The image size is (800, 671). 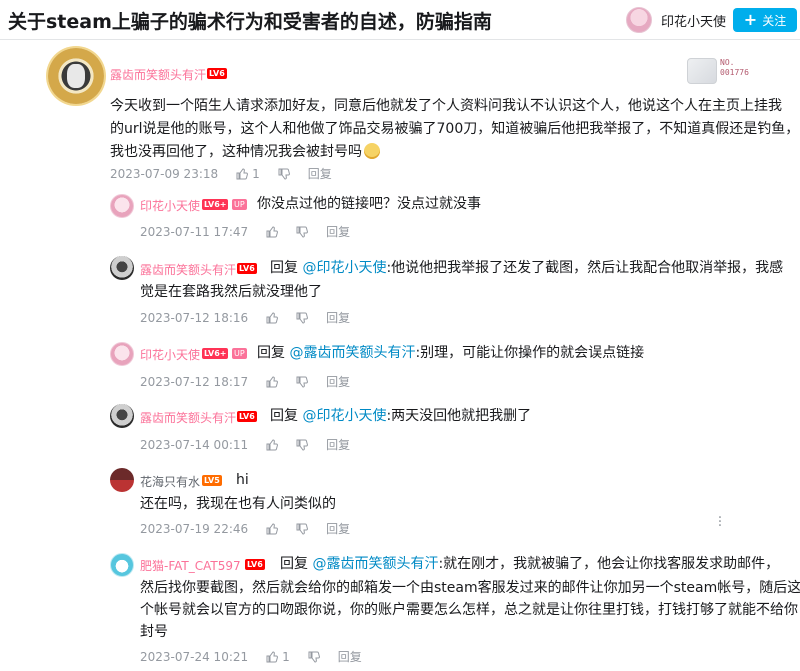 I want to click on reply-meta: 2023-07-14 00:11 回复, so click(x=245, y=444).